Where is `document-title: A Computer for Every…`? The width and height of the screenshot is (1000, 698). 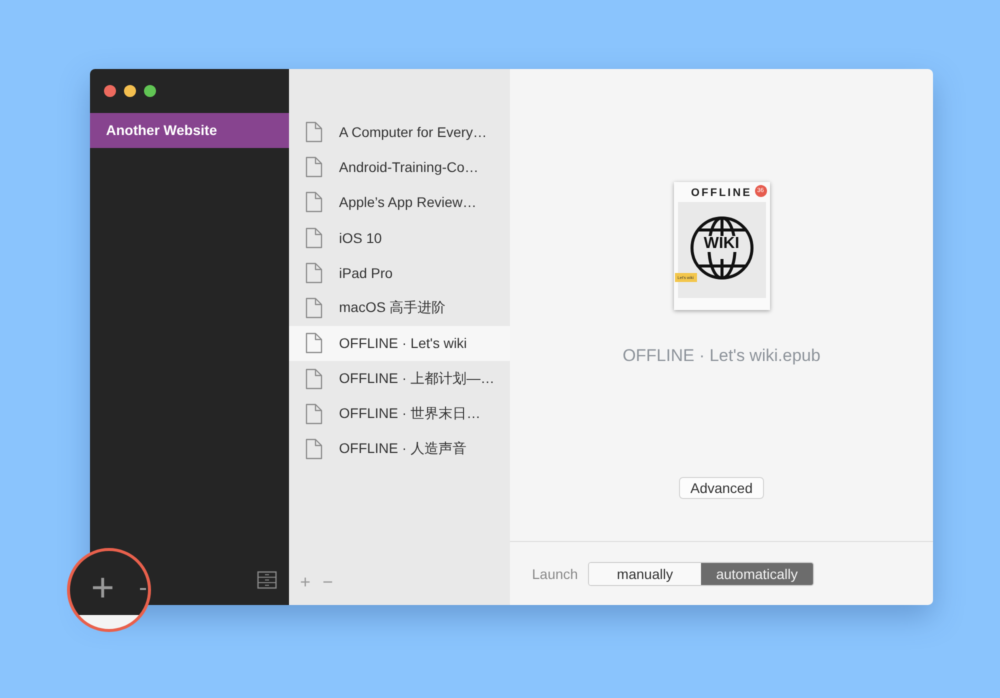 document-title: A Computer for Every… is located at coordinates (413, 132).